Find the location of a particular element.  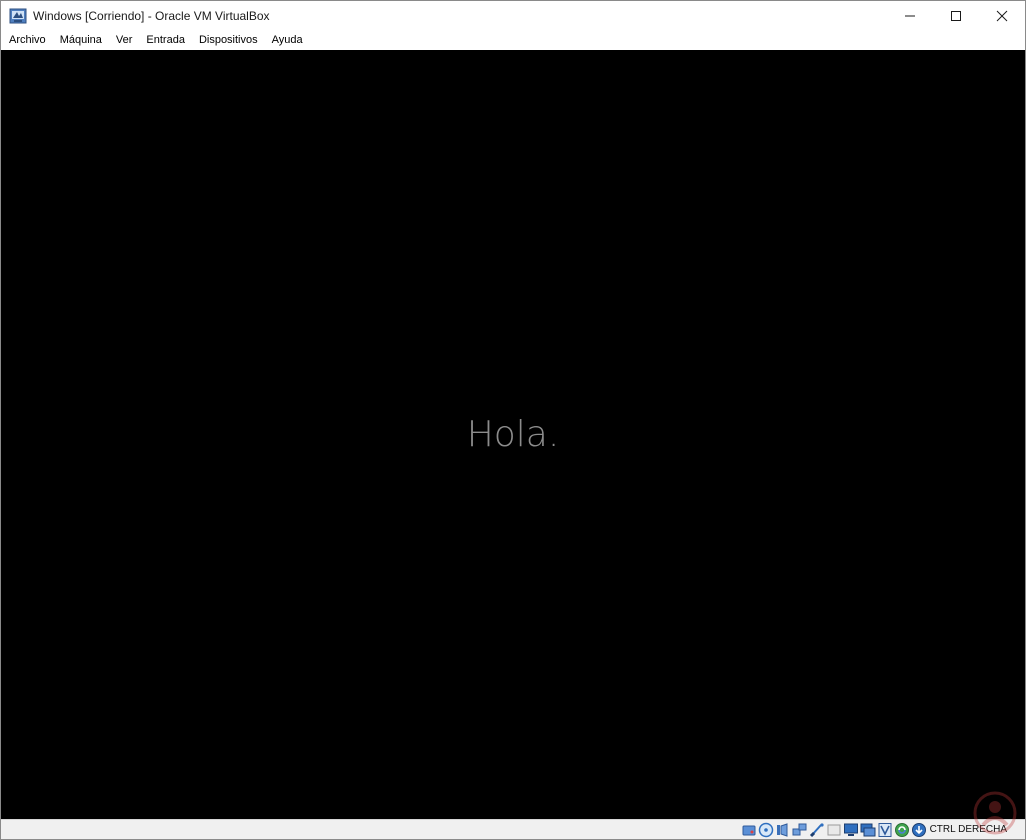

minimize-button is located at coordinates (910, 16).